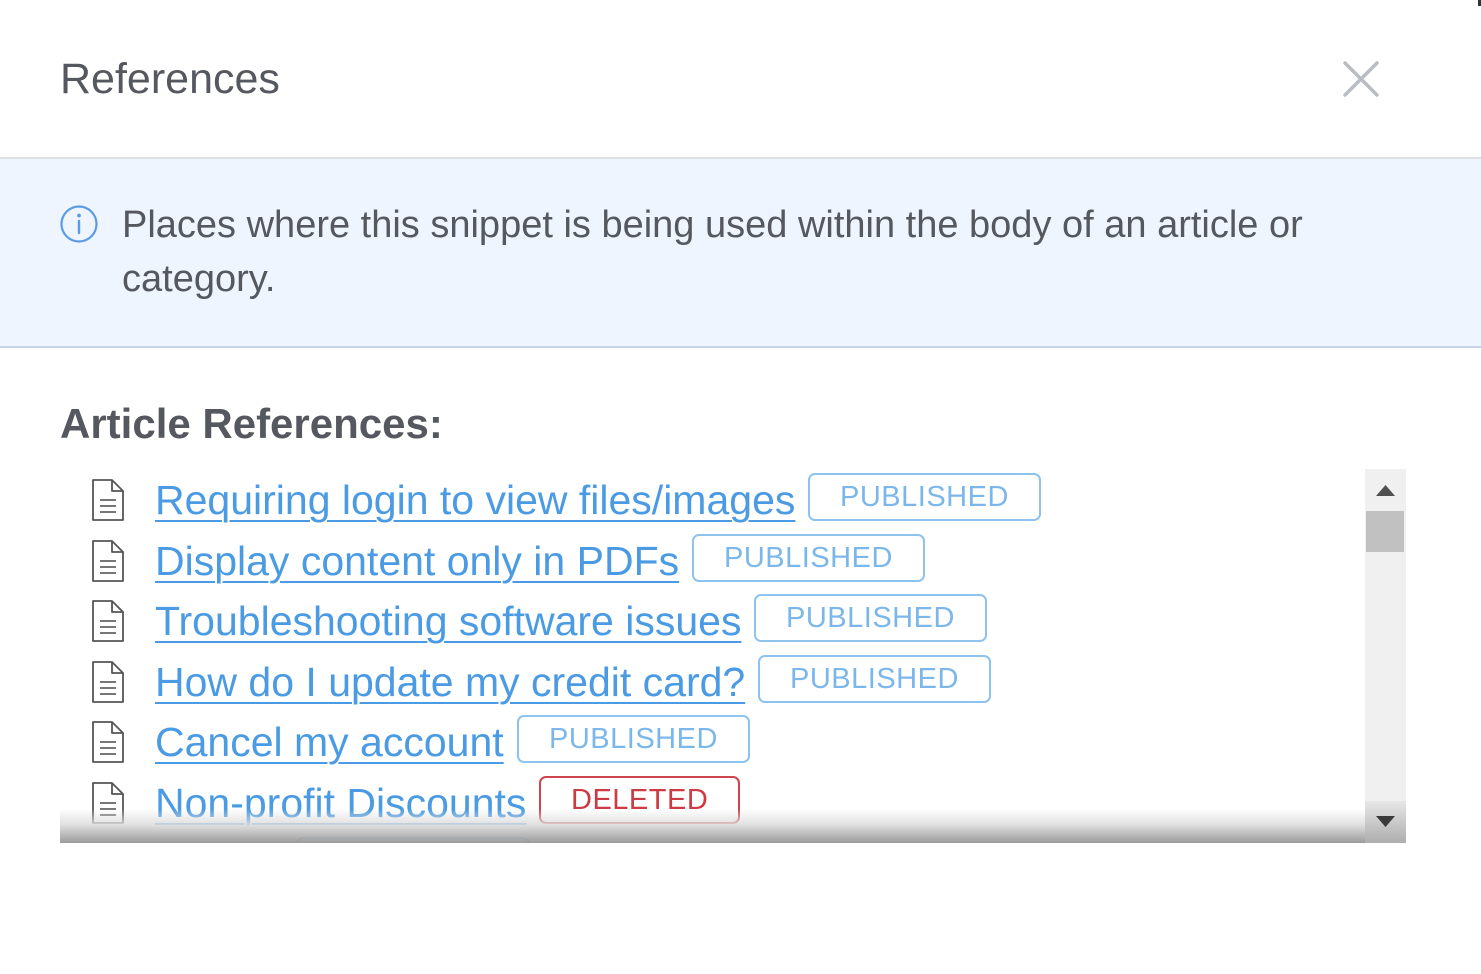 This screenshot has height=974, width=1481. I want to click on article-references-heading: Article References:, so click(251, 423).